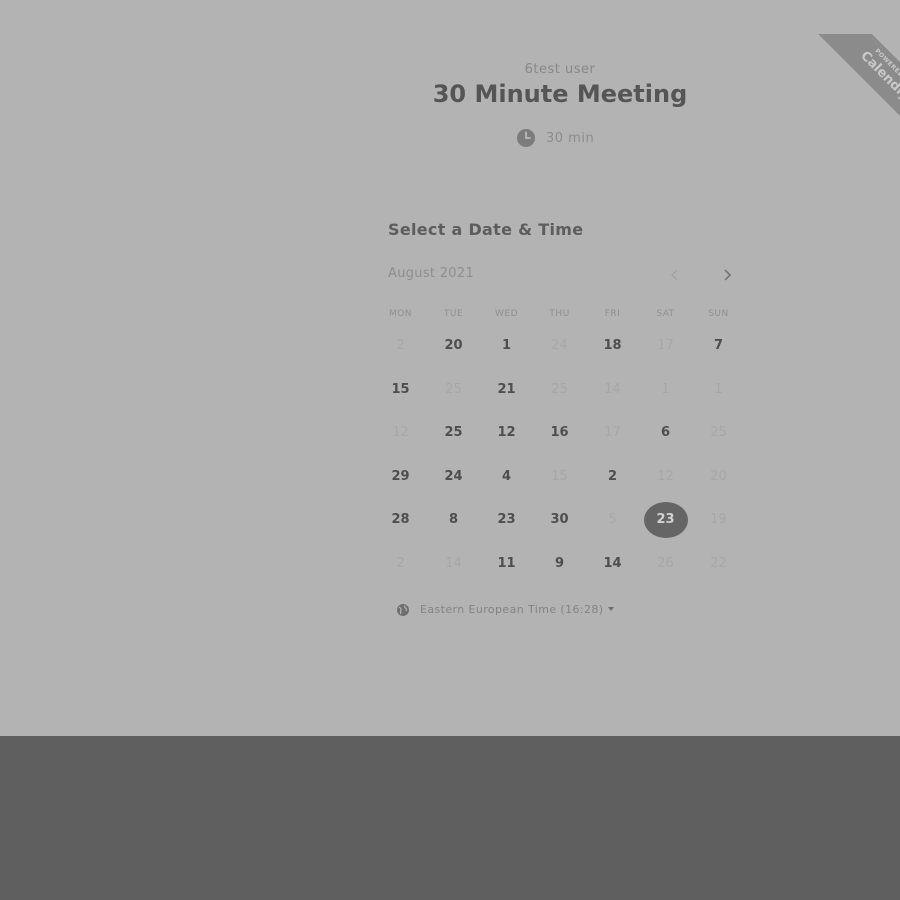  I want to click on calendar-day: 11, so click(506, 564).